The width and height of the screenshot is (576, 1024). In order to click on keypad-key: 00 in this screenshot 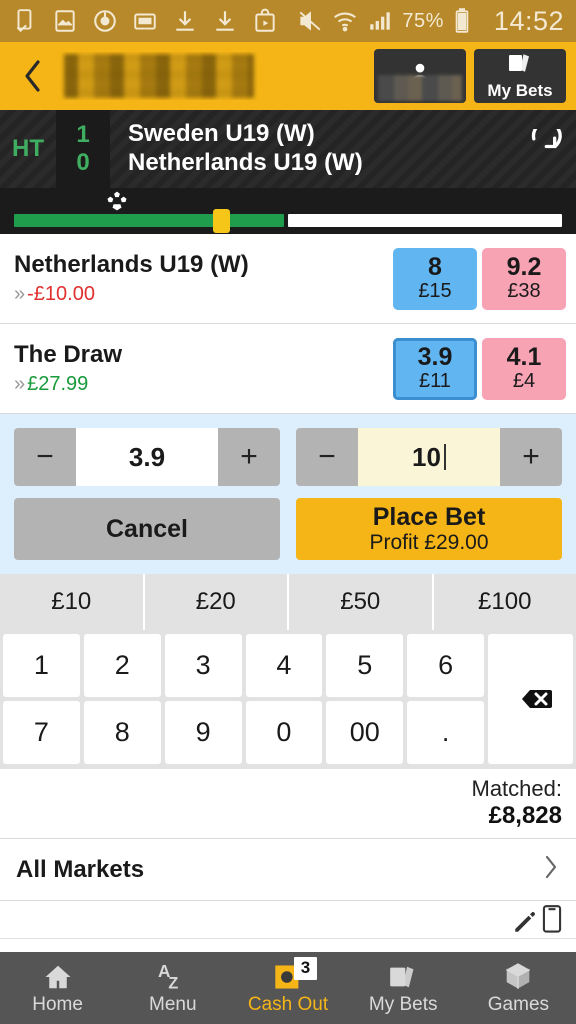, I will do `click(365, 732)`.